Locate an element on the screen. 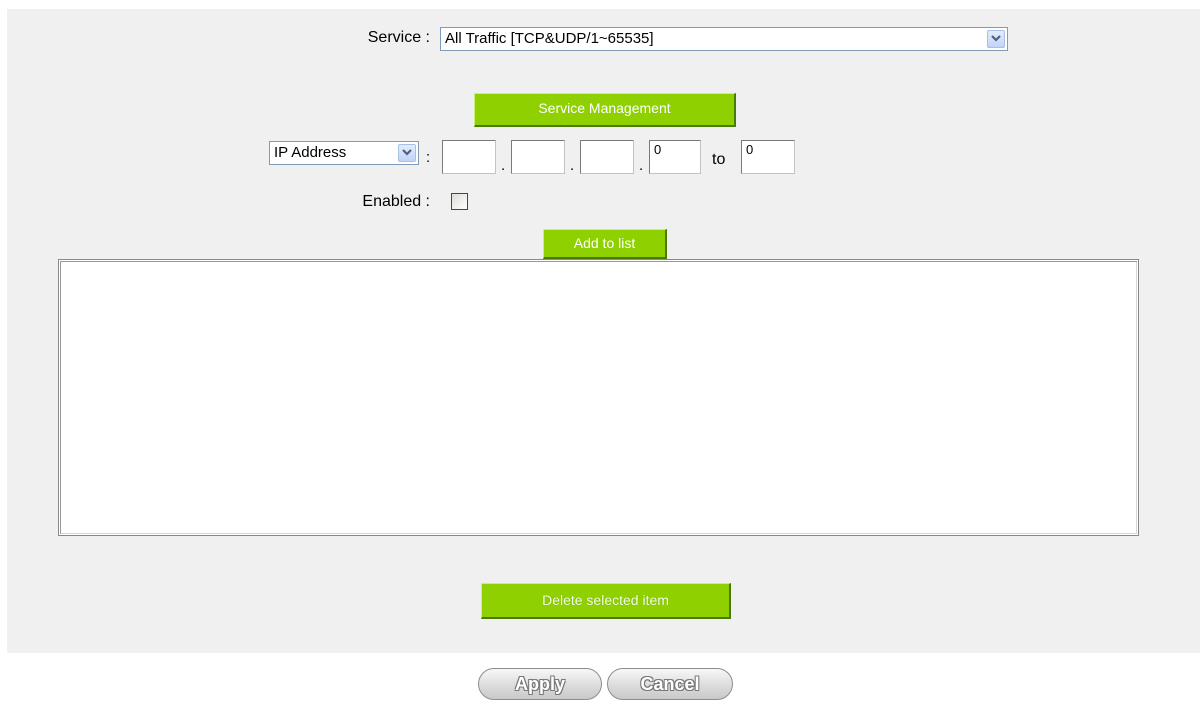  enabled-label: Enabled : is located at coordinates (396, 201).